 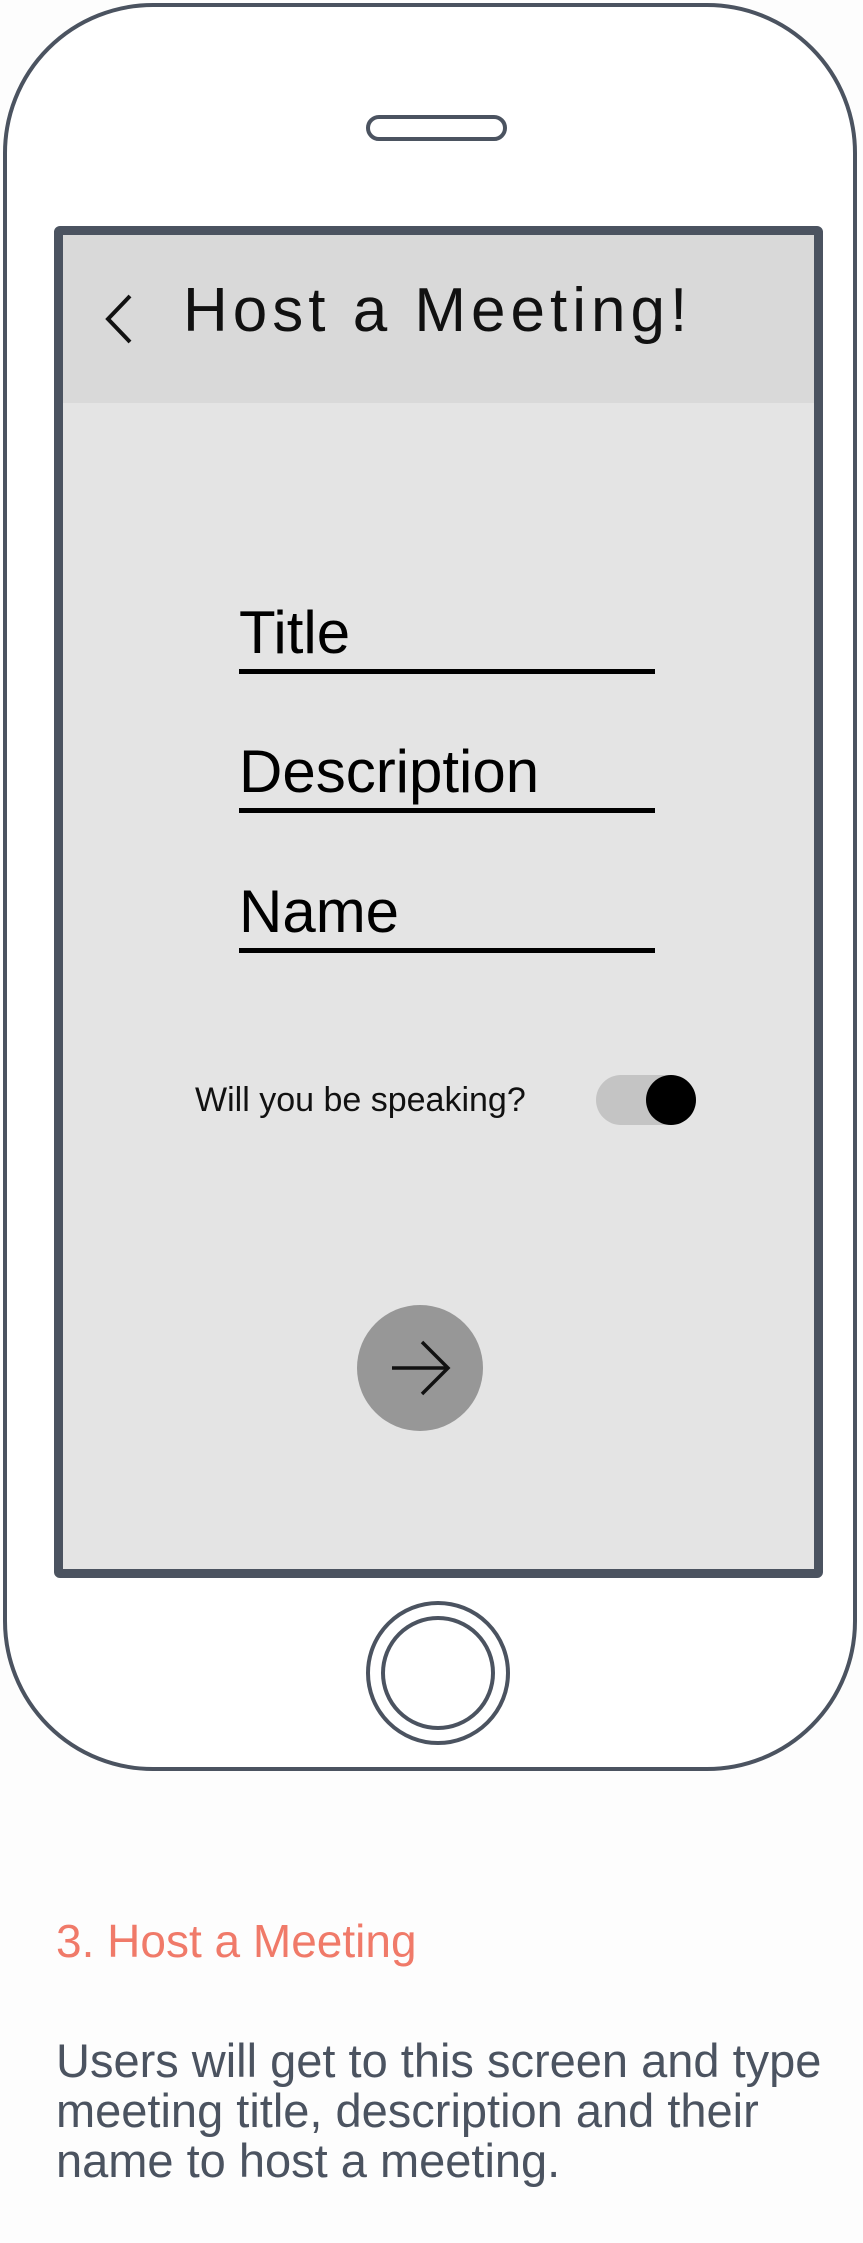 I want to click on arrow-right-icon, so click(x=421, y=1368).